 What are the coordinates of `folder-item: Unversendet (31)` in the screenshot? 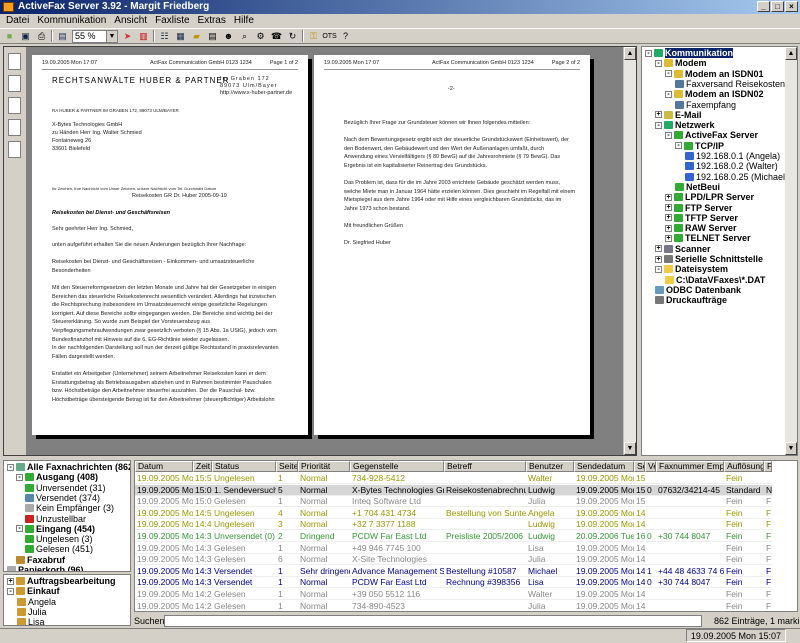 It's located at (65, 488).